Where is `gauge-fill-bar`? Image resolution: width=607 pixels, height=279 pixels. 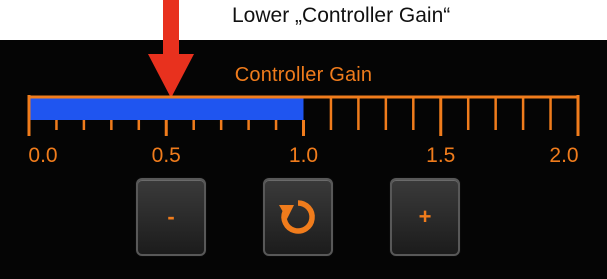
gauge-fill-bar is located at coordinates (166, 109).